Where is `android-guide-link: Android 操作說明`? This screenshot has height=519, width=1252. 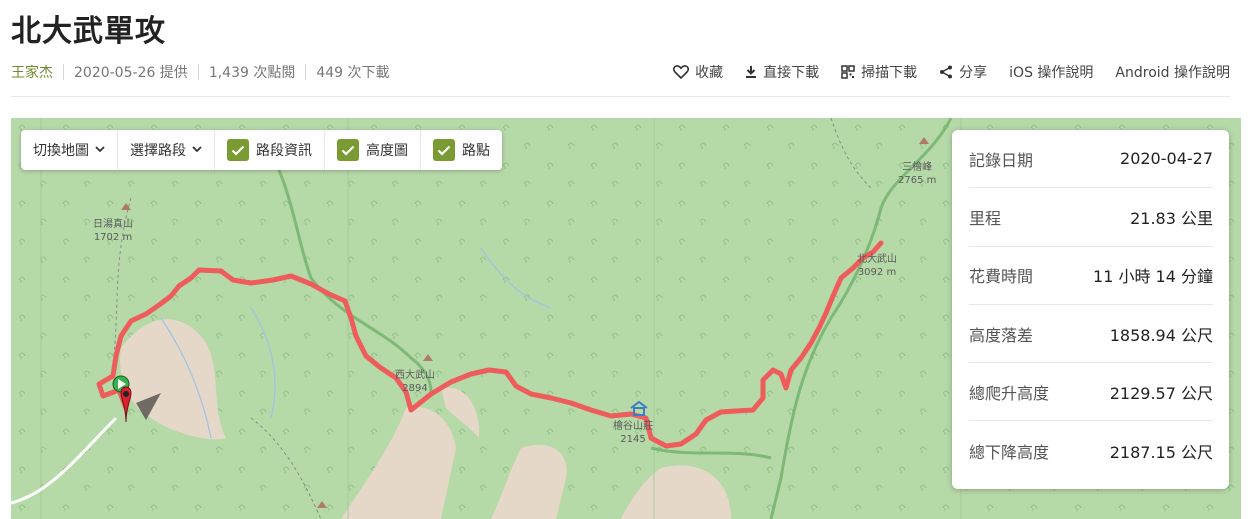
android-guide-link: Android 操作說明 is located at coordinates (1172, 72).